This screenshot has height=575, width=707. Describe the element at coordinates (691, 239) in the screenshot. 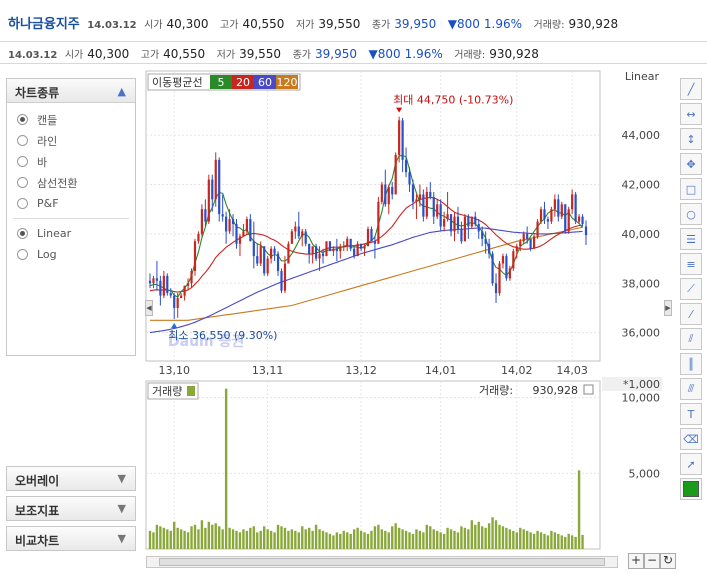

I see `fibonacci-retracement-icon: ☰` at that location.